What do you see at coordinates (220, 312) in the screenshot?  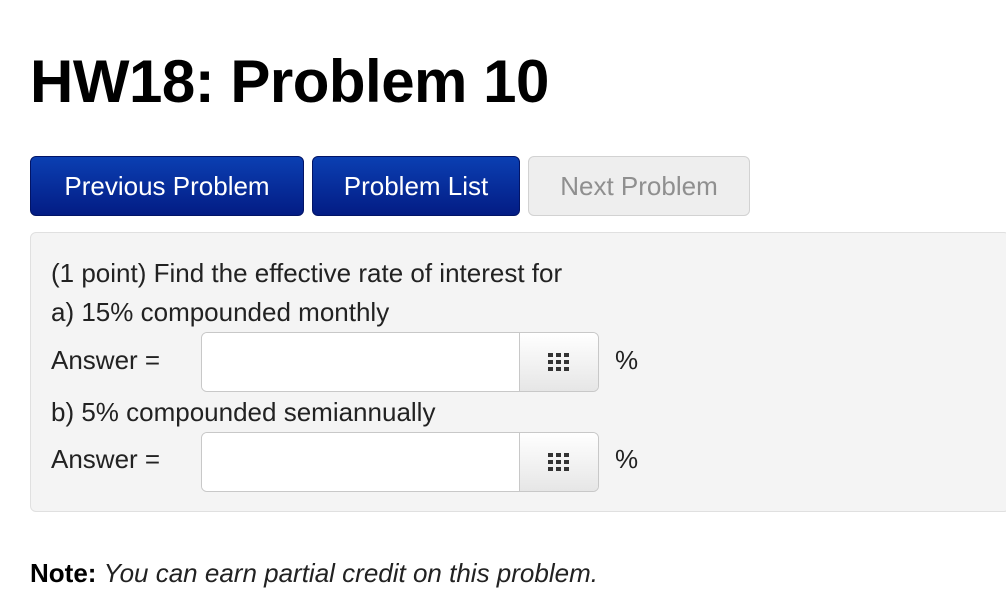 I see `part-a-text: a) 15% compounded monthly` at bounding box center [220, 312].